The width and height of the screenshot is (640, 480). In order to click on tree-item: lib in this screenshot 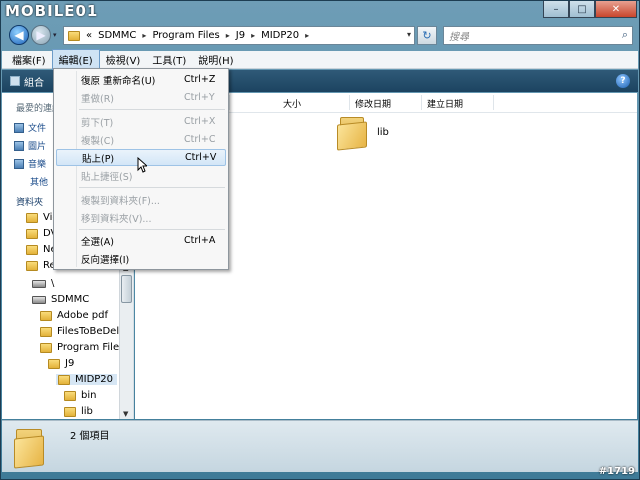, I will do `click(78, 411)`.